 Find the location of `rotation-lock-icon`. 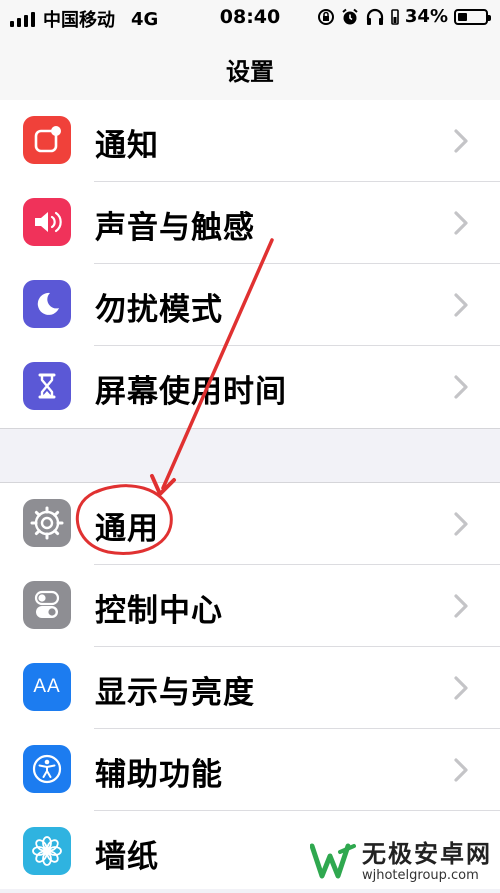

rotation-lock-icon is located at coordinates (325, 16).